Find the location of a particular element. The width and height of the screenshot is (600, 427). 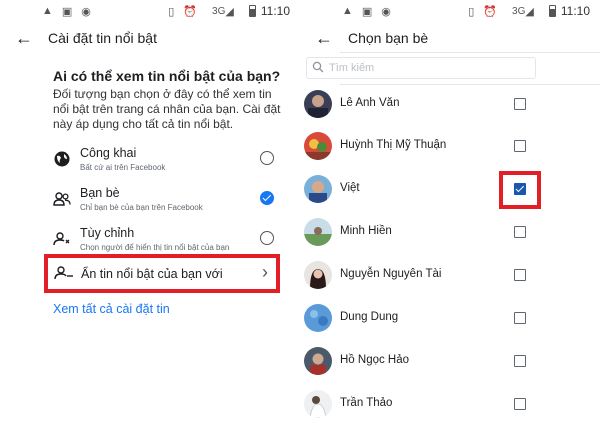

radio-friends is located at coordinates (267, 198).